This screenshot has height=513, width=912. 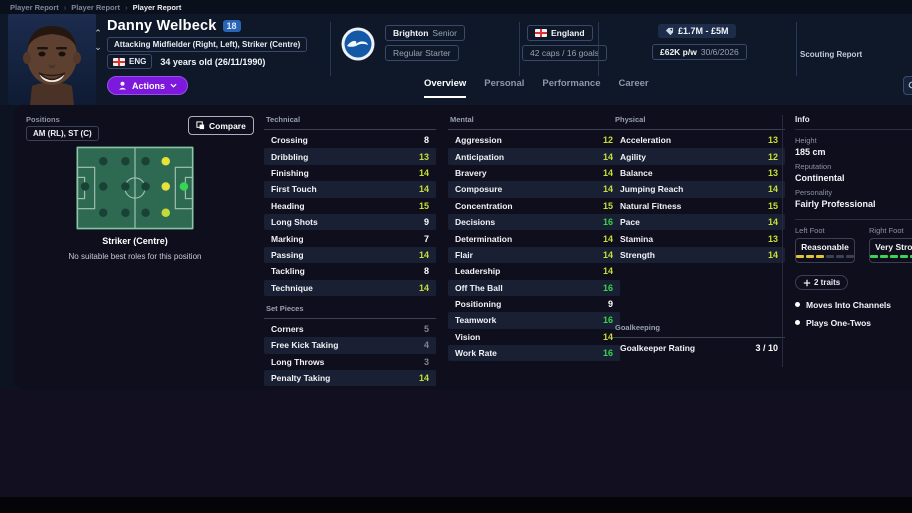 I want to click on attribute-row-decisions: Decisions 16, so click(x=534, y=222).